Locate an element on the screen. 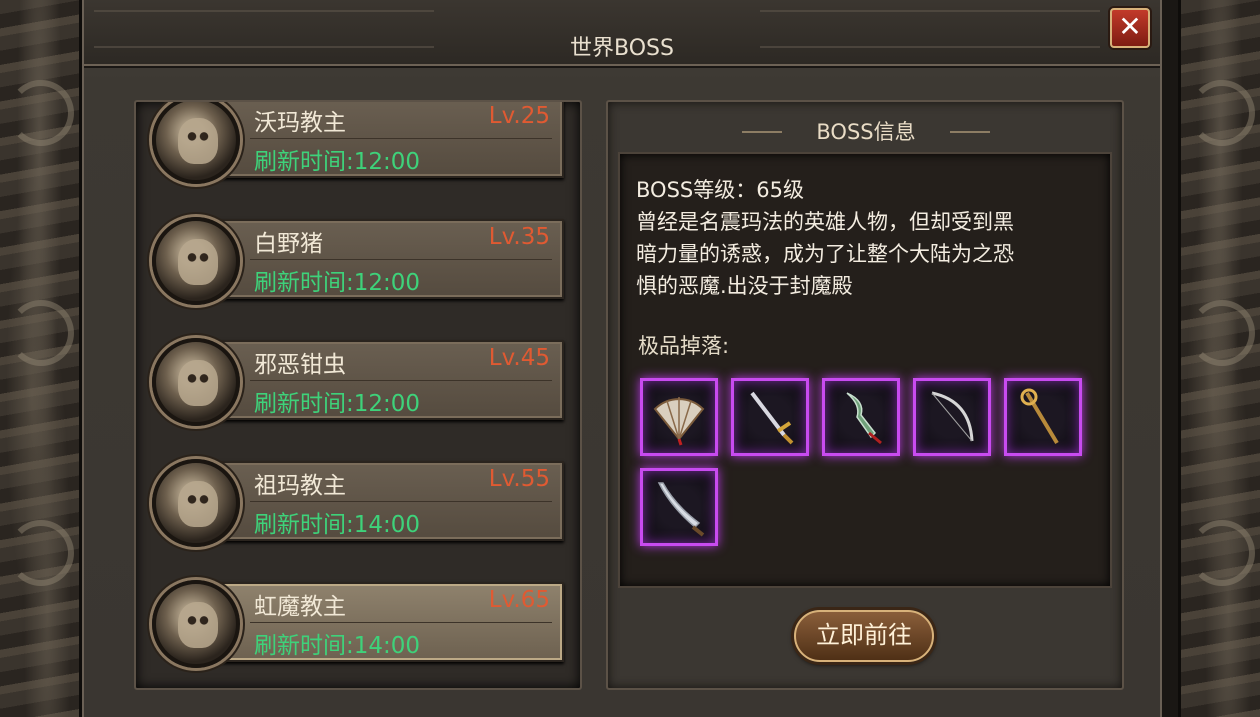 Image resolution: width=1260 pixels, height=717 pixels. boss-name: 虹魔教主 is located at coordinates (300, 607).